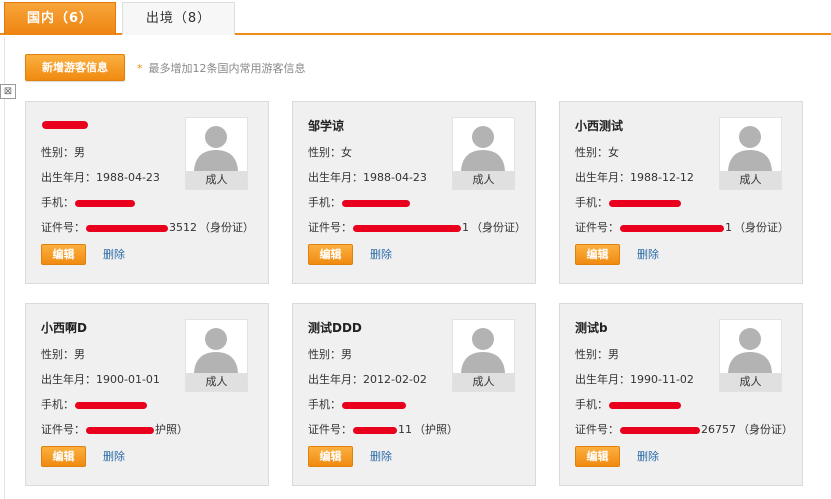 The image size is (831, 499). What do you see at coordinates (405, 429) in the screenshot?
I see `id-value: 11` at bounding box center [405, 429].